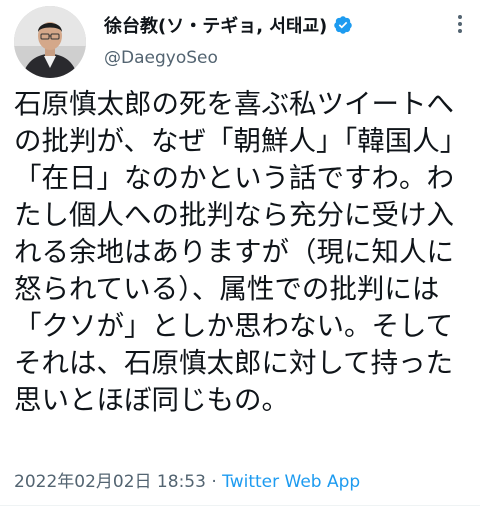 Image resolution: width=480 pixels, height=509 pixels. I want to click on author-names: 徐台教(ソ・テギョ, 서태교) @DaegyoSeo, so click(284, 39).